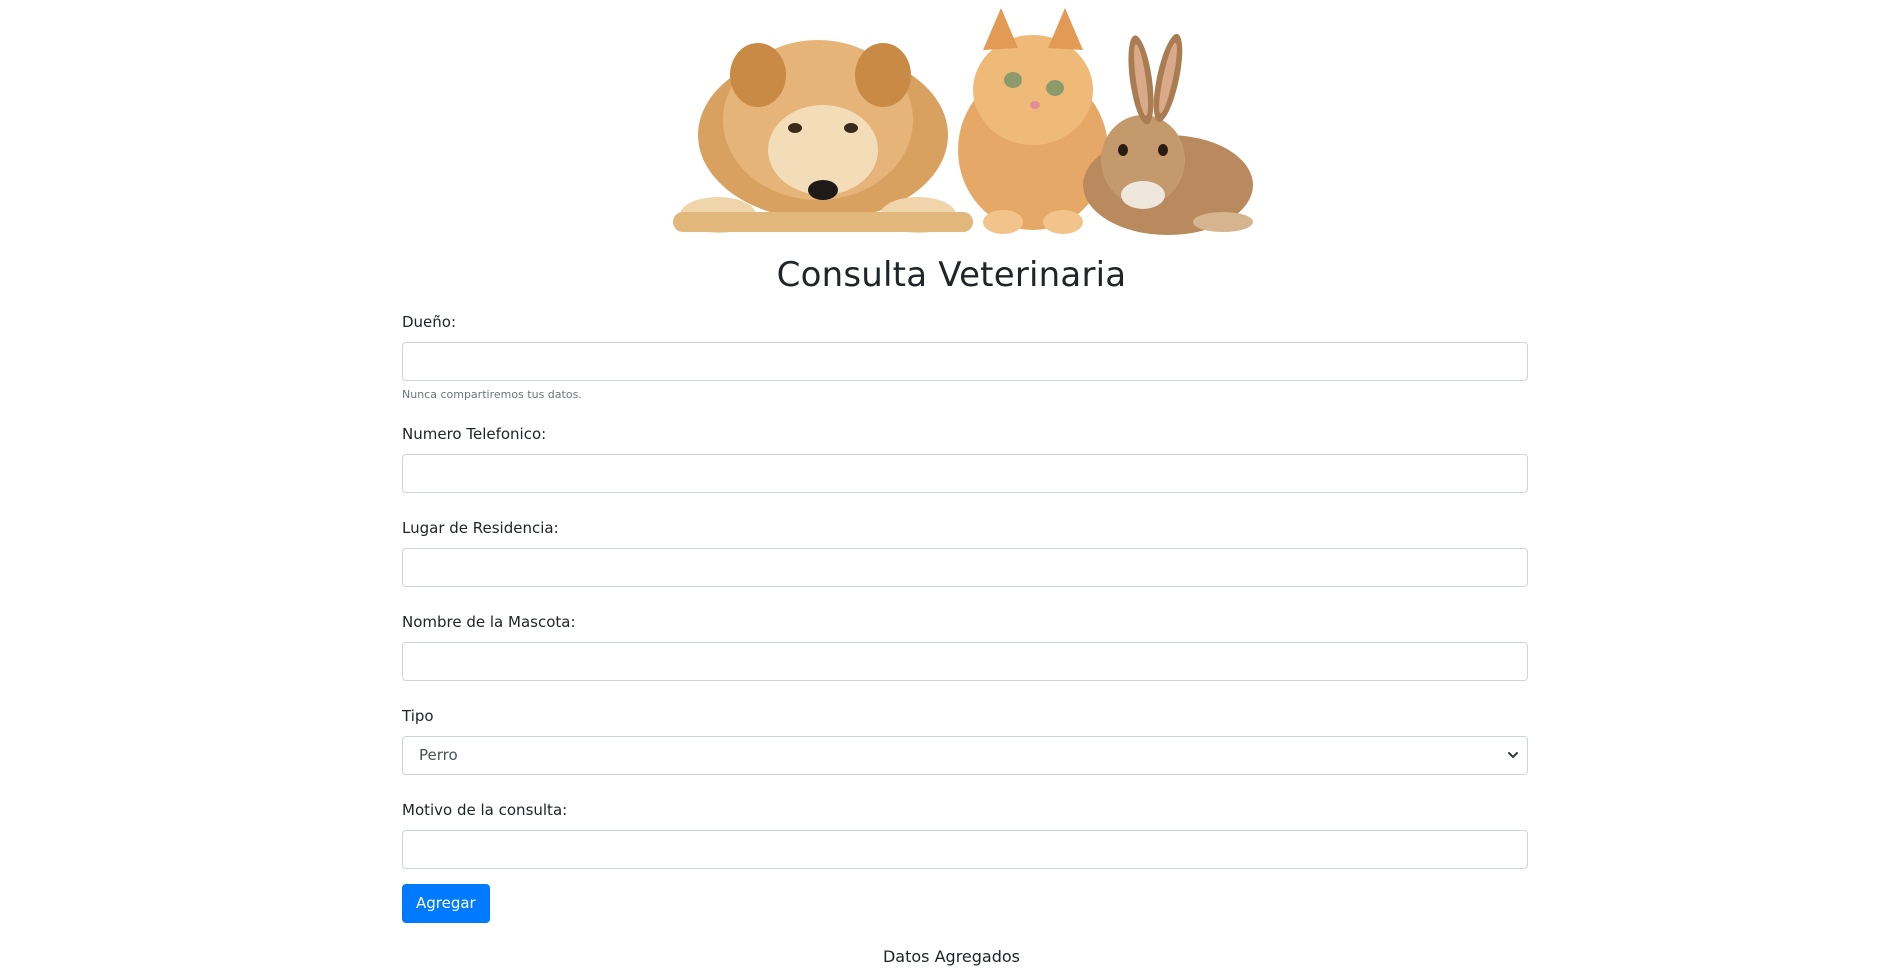 This screenshot has width=1903, height=972. I want to click on phone-field-group: Numero Telefonico:, so click(965, 457).